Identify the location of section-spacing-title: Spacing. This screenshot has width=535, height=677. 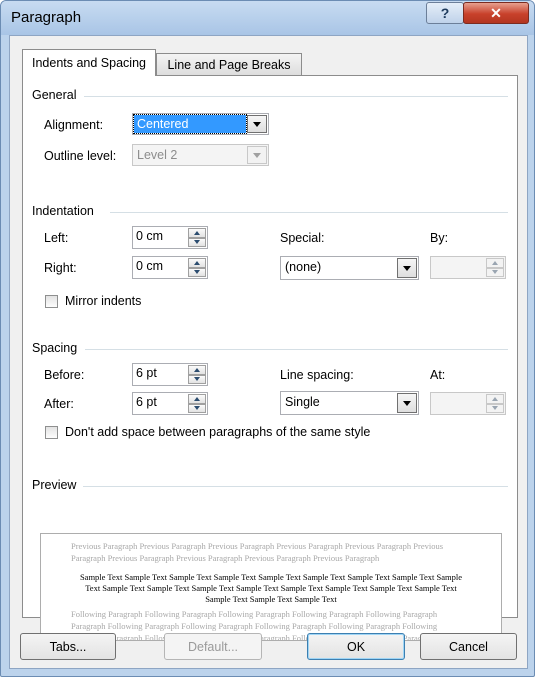
(55, 348).